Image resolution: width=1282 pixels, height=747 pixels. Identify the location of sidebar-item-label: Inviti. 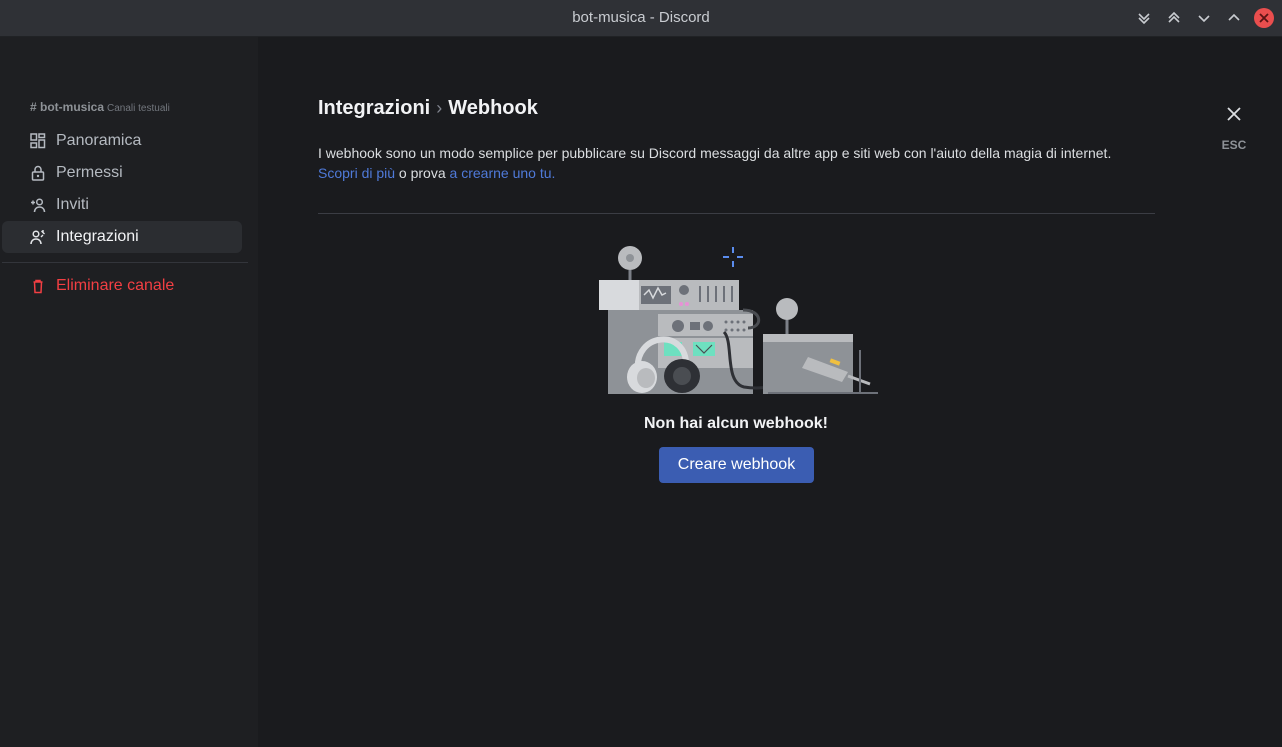
(72, 204).